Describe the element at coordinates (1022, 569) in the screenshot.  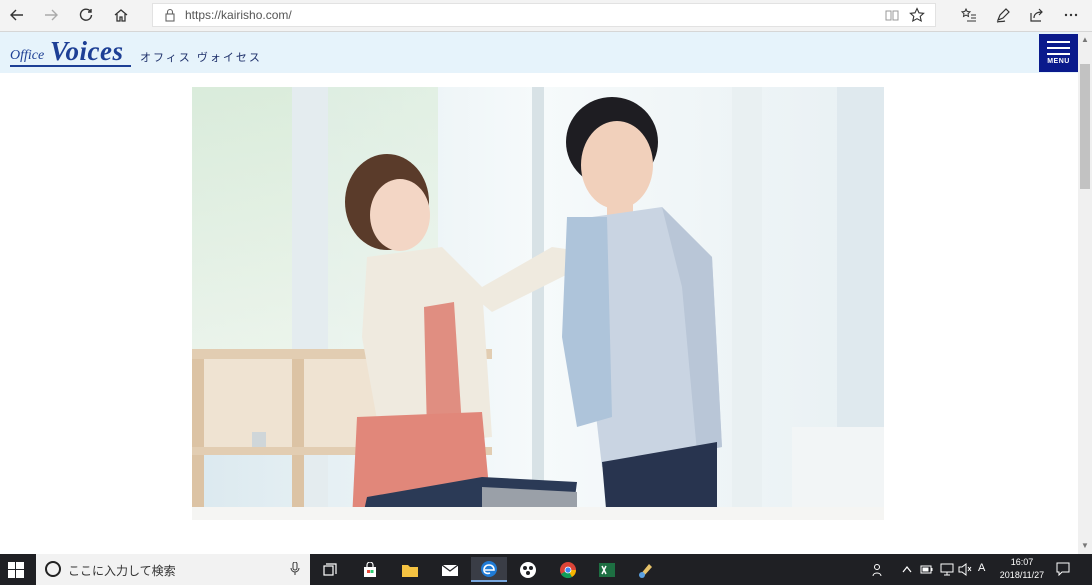
I see `taskbar-clock: 16:07 2018/11/27` at that location.